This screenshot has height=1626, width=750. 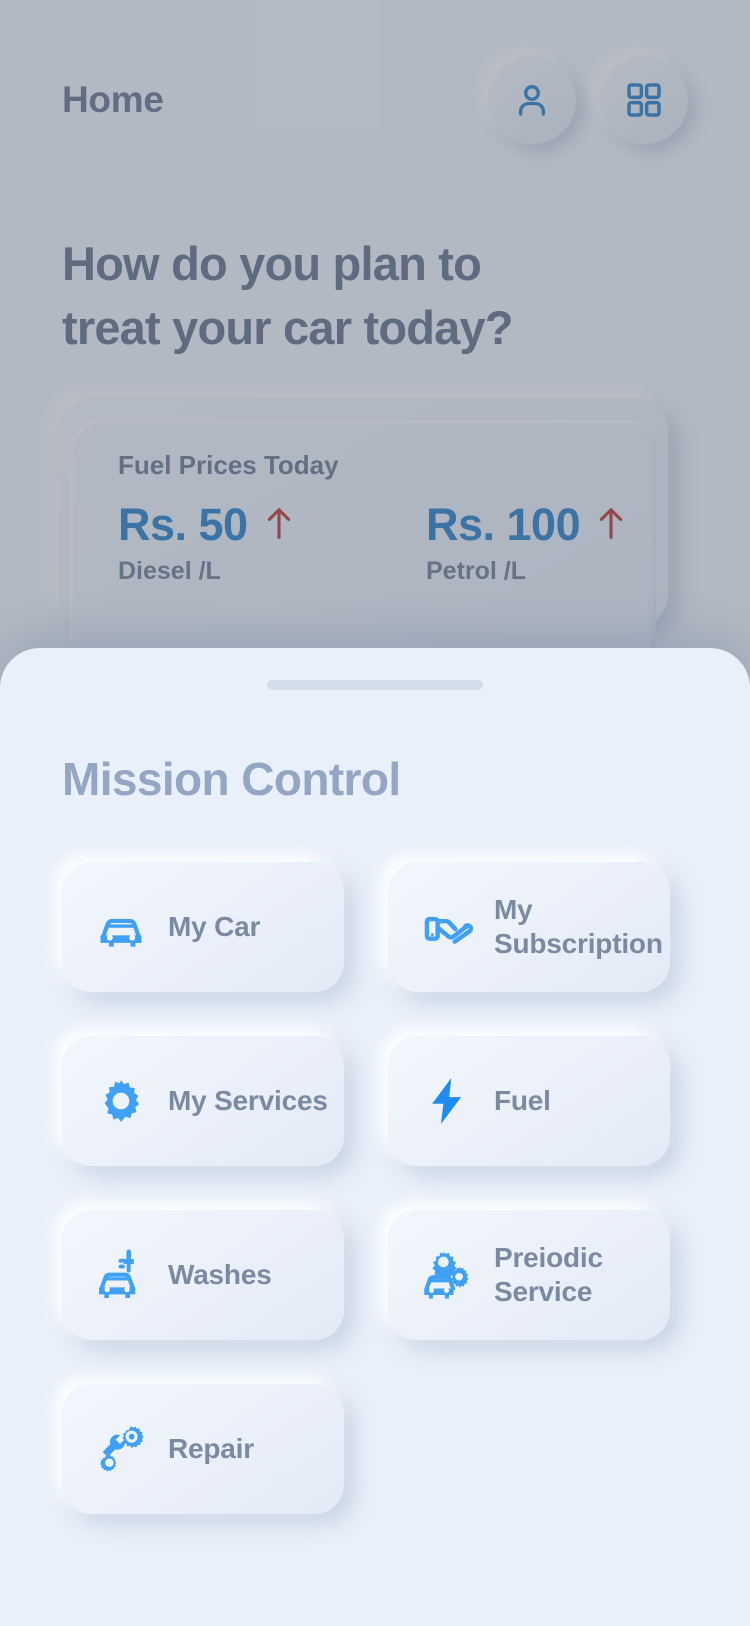 I want to click on header-actions, so click(x=588, y=100).